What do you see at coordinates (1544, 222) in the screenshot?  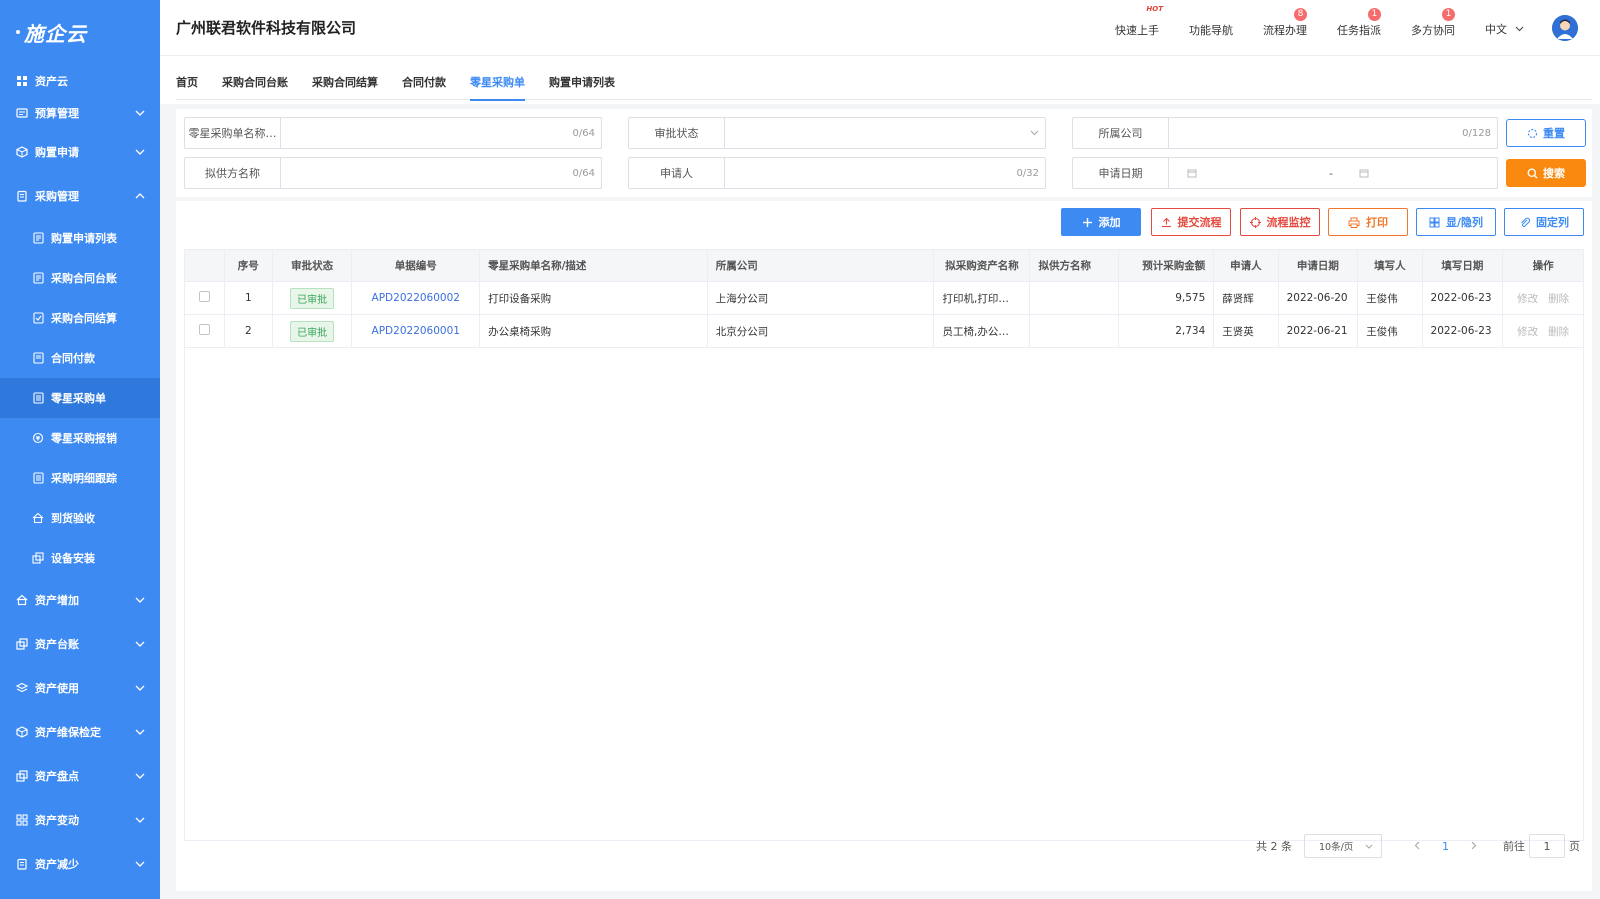 I see `pin-columns-button: 固定列` at bounding box center [1544, 222].